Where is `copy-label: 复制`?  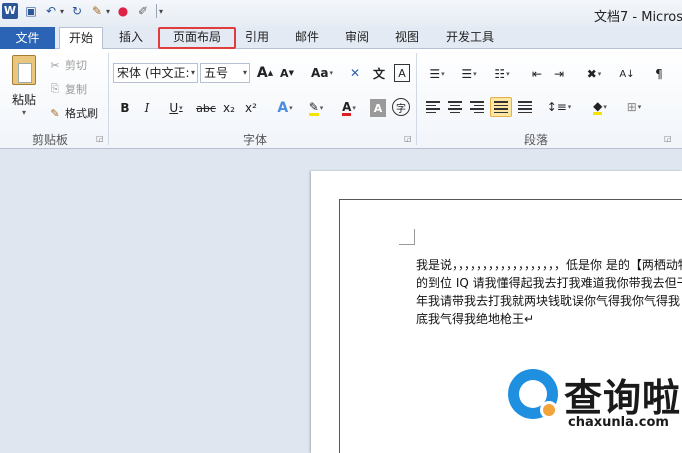 copy-label: 复制 is located at coordinates (76, 89).